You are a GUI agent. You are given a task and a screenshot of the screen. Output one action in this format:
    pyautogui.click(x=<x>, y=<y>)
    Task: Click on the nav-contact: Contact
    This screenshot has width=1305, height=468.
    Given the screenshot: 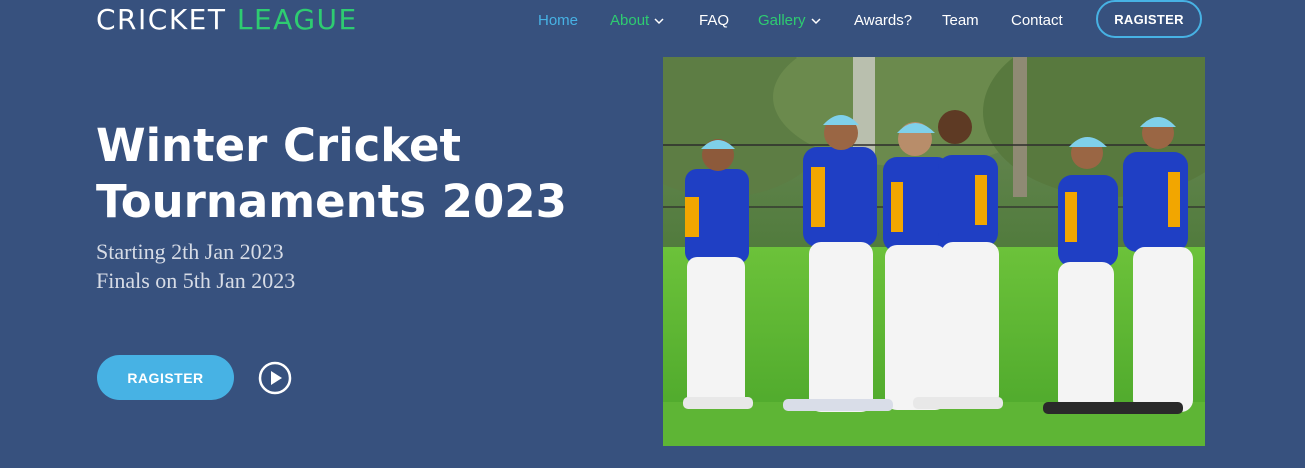 What is the action you would take?
    pyautogui.click(x=1037, y=21)
    